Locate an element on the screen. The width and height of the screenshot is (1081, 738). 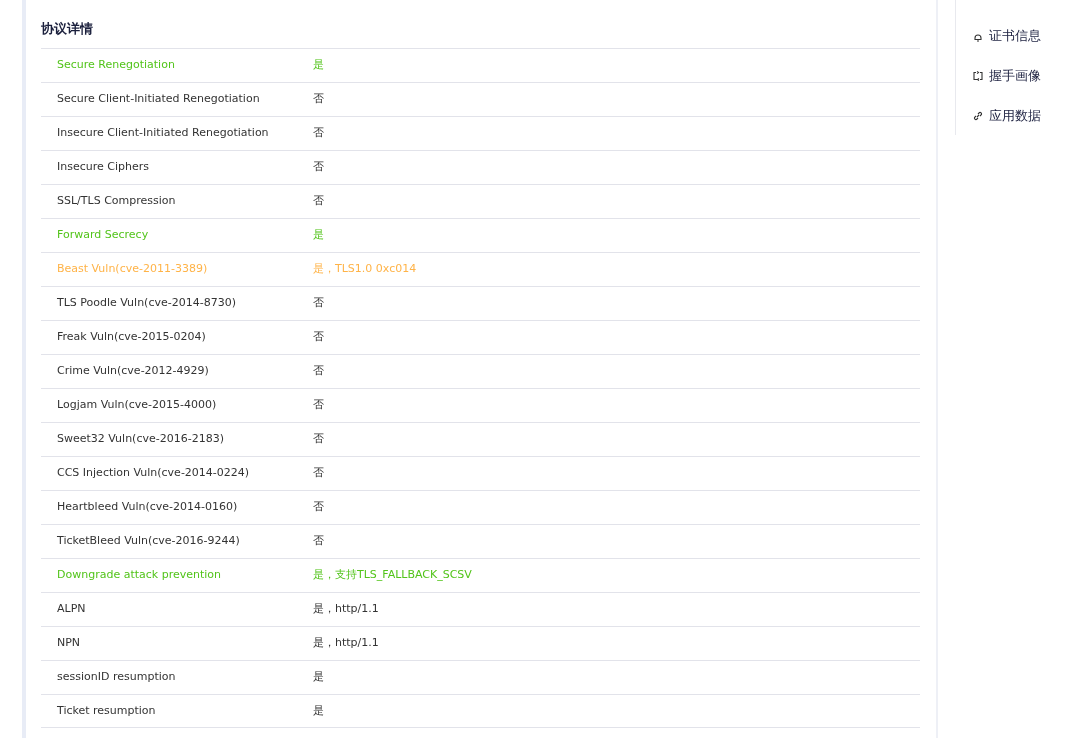
row-label: Insecure Client-Initiated Renegotiation is located at coordinates (163, 133).